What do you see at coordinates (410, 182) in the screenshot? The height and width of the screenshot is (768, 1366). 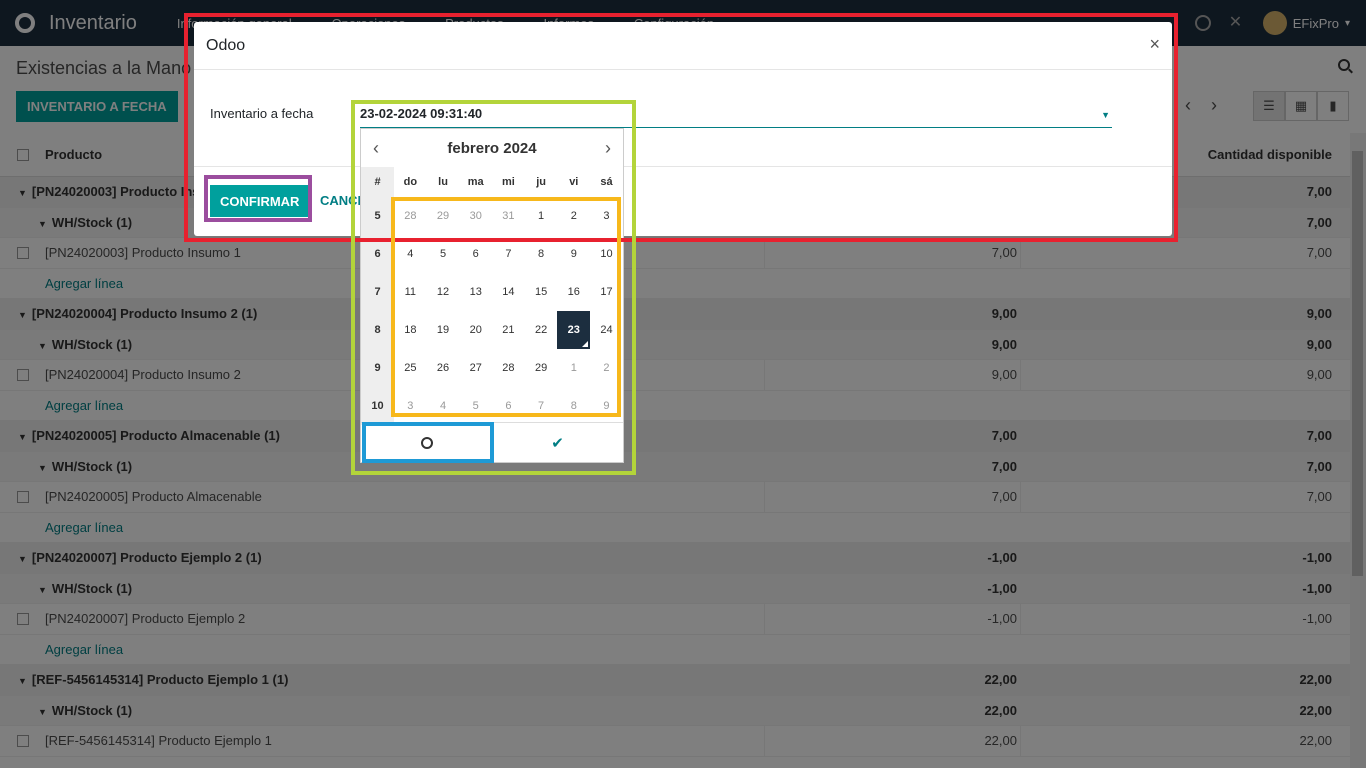 I see `weekday-header: do` at bounding box center [410, 182].